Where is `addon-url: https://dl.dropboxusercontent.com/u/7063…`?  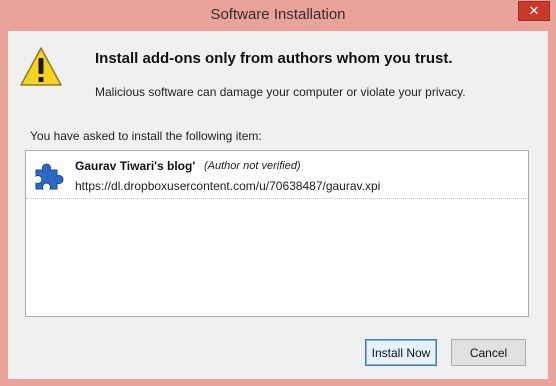 addon-url: https://dl.dropboxusercontent.com/u/7063… is located at coordinates (228, 186).